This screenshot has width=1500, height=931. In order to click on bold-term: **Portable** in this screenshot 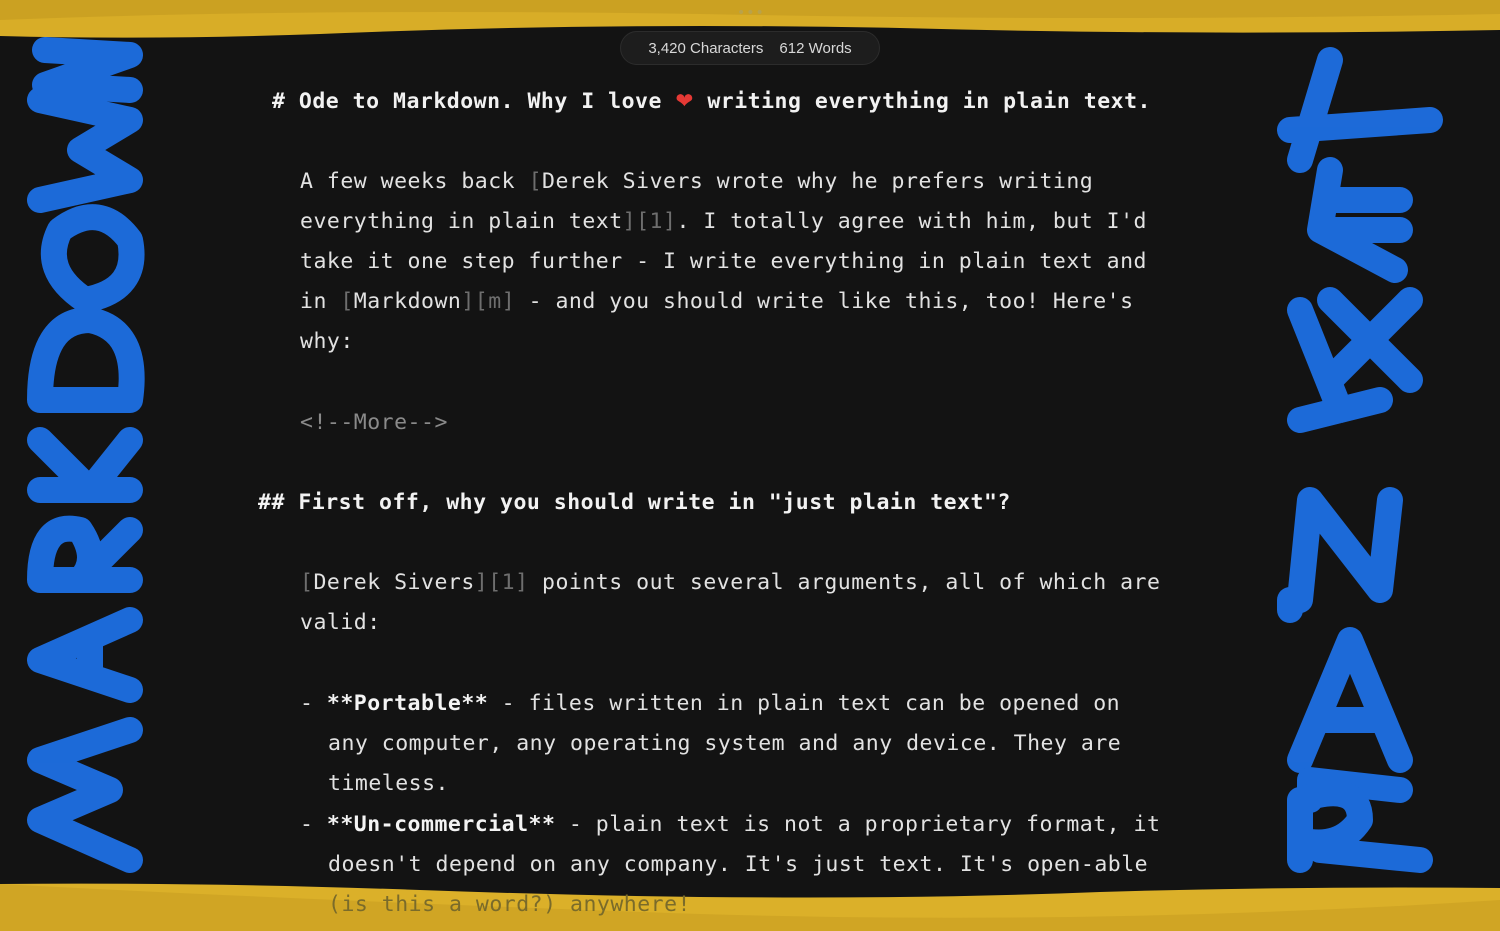, I will do `click(407, 703)`.